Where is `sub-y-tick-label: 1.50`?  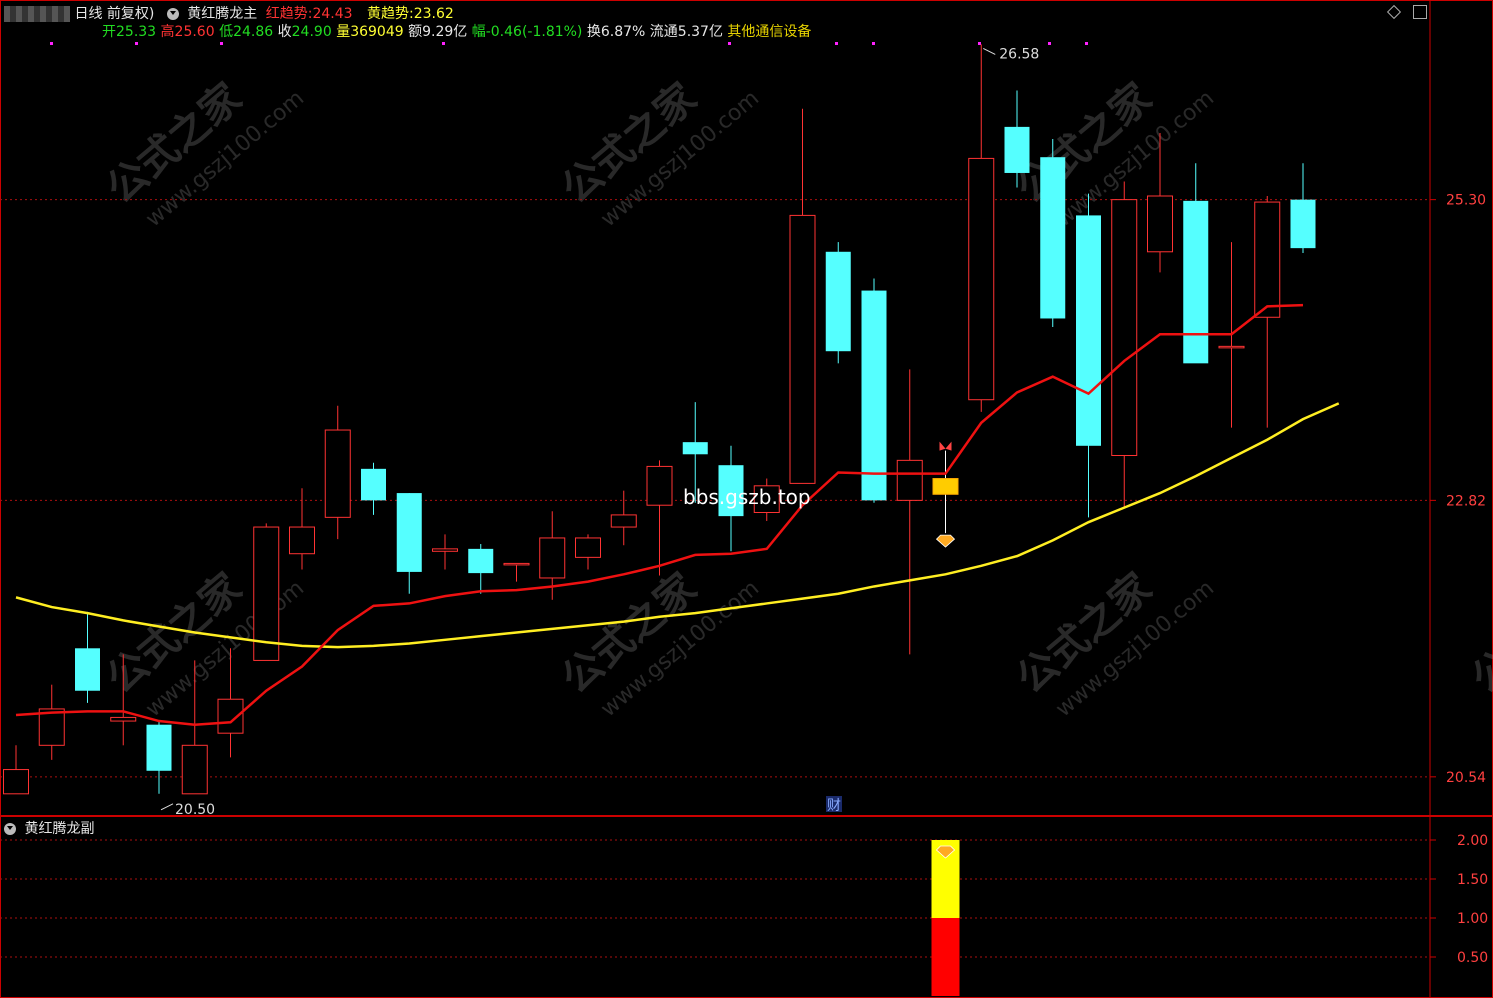
sub-y-tick-label: 1.50 is located at coordinates (1472, 880).